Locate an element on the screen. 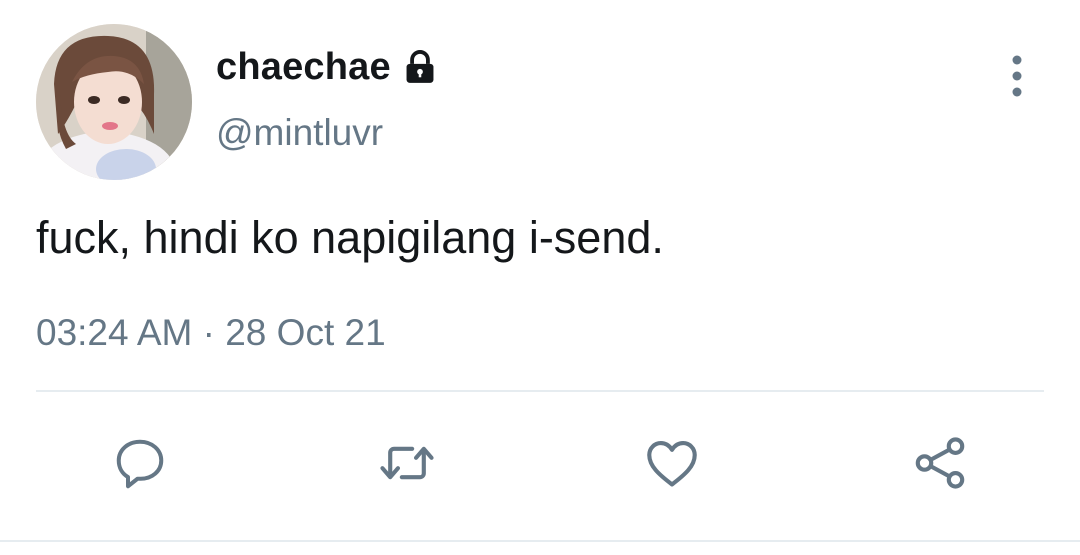  lock-icon is located at coordinates (420, 66).